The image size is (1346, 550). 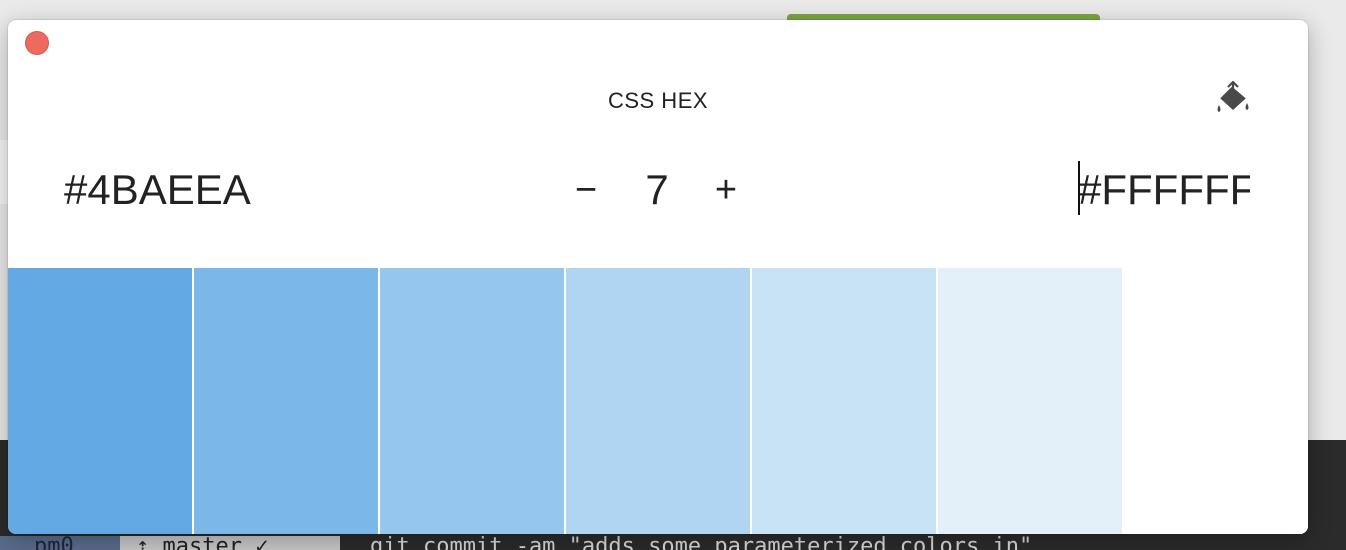 What do you see at coordinates (244, 190) in the screenshot?
I see `start-color-input` at bounding box center [244, 190].